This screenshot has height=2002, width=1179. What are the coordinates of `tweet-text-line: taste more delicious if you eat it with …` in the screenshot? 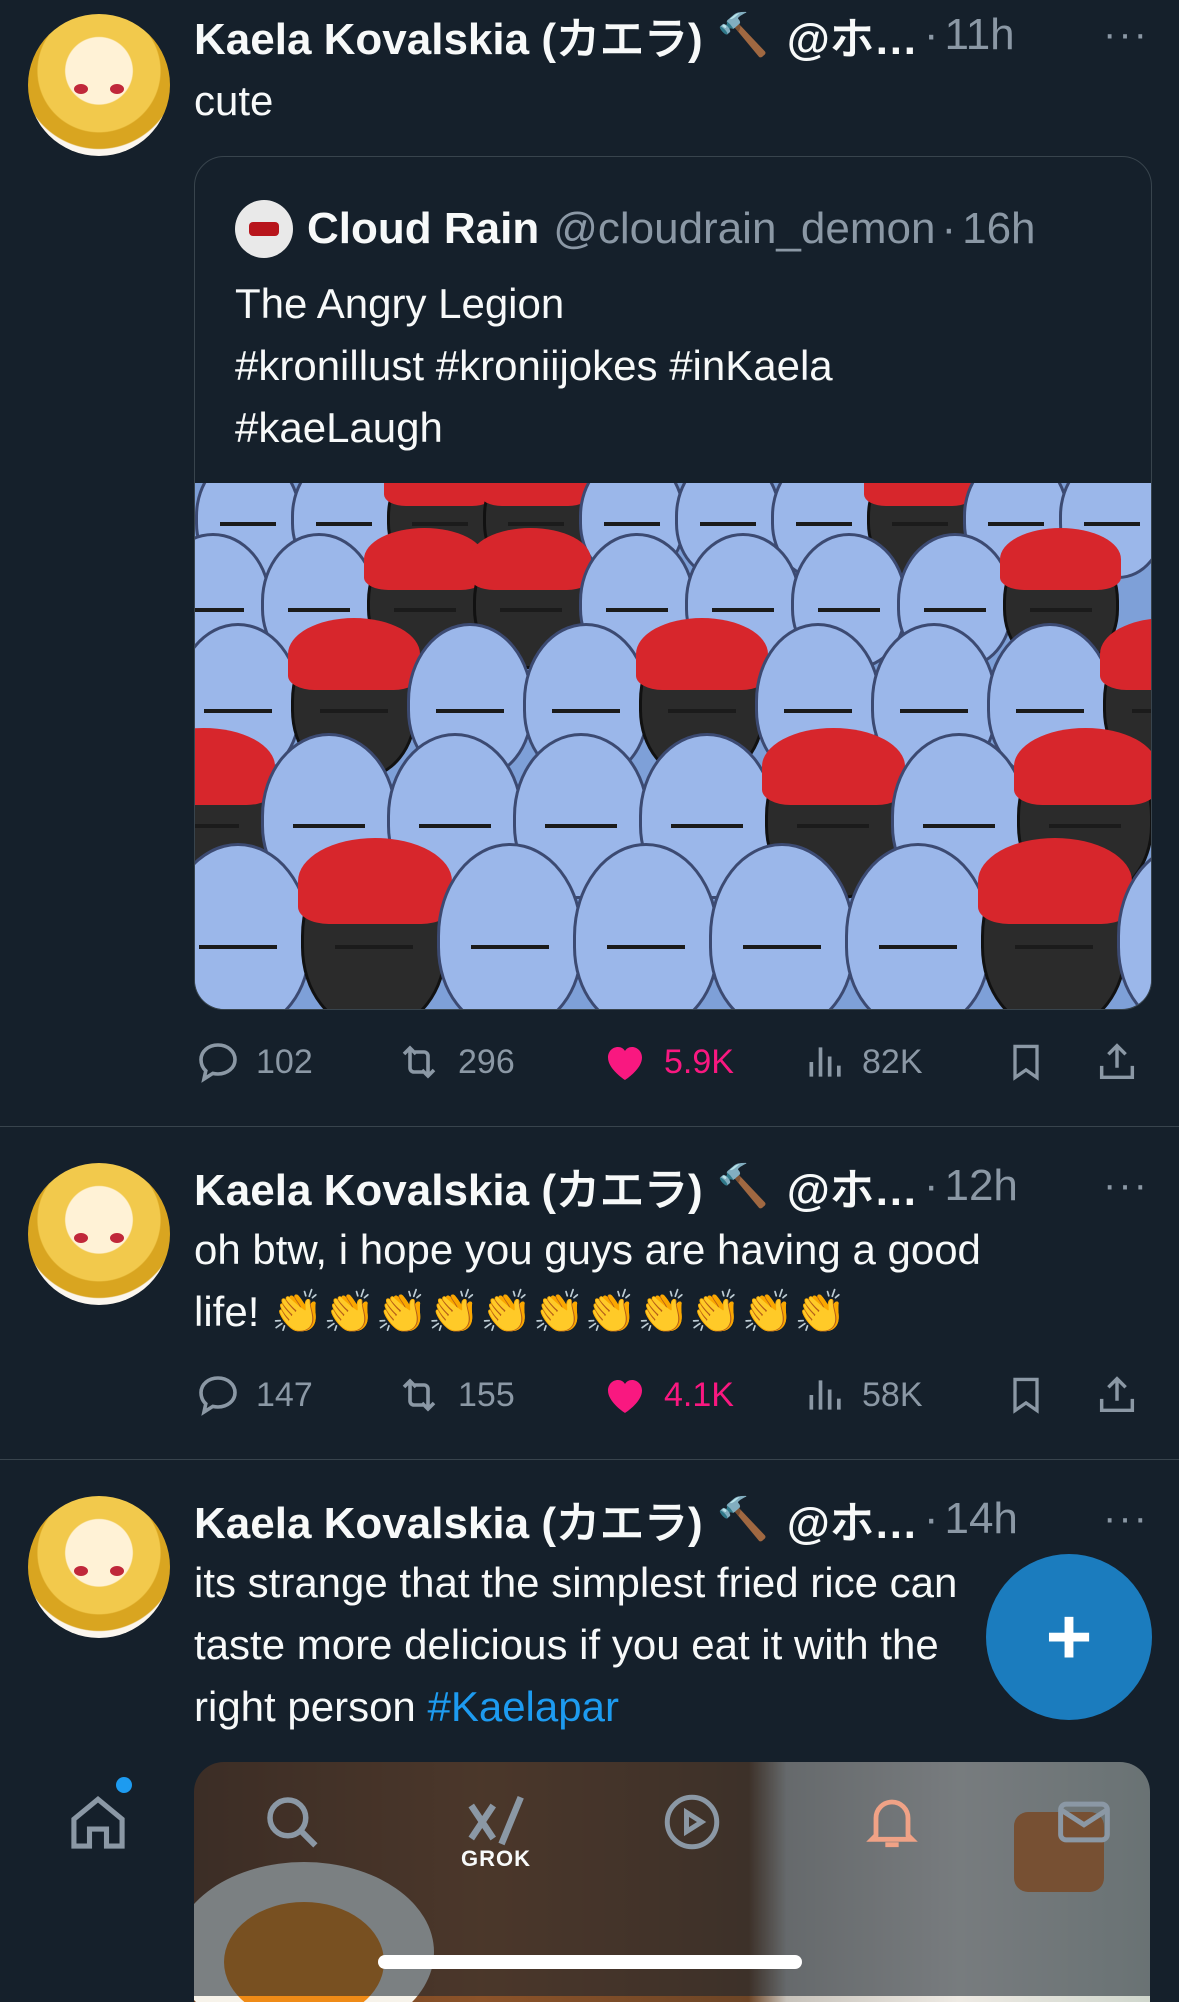 It's located at (566, 1644).